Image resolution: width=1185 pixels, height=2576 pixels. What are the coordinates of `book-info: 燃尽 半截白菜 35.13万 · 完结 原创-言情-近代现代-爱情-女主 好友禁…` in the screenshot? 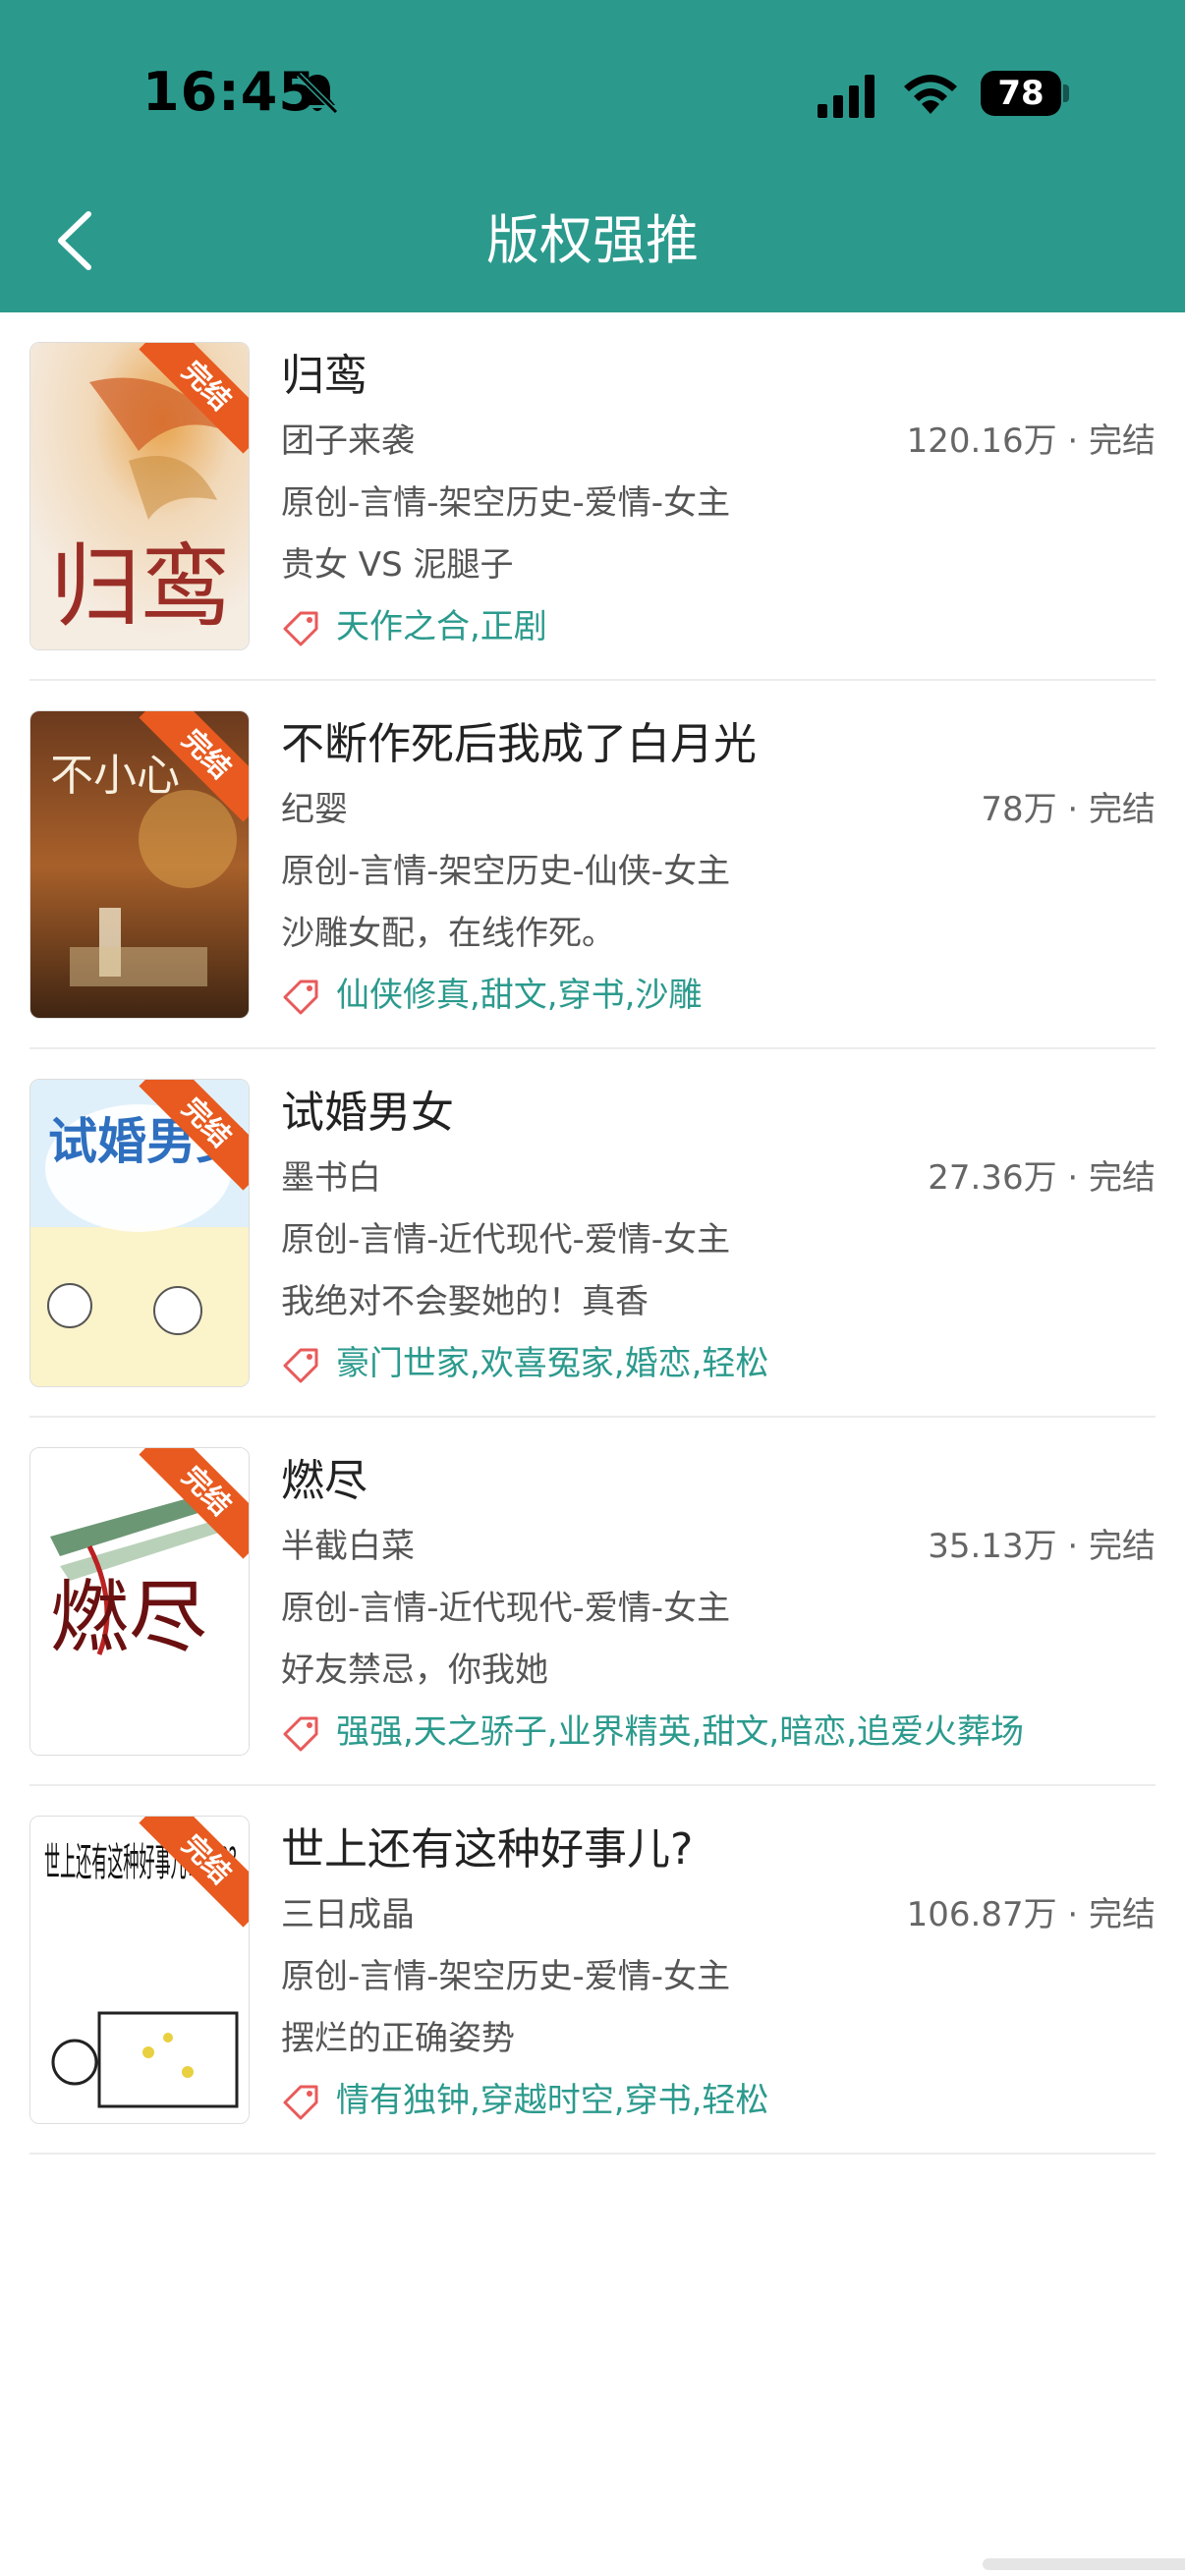 It's located at (719, 1605).